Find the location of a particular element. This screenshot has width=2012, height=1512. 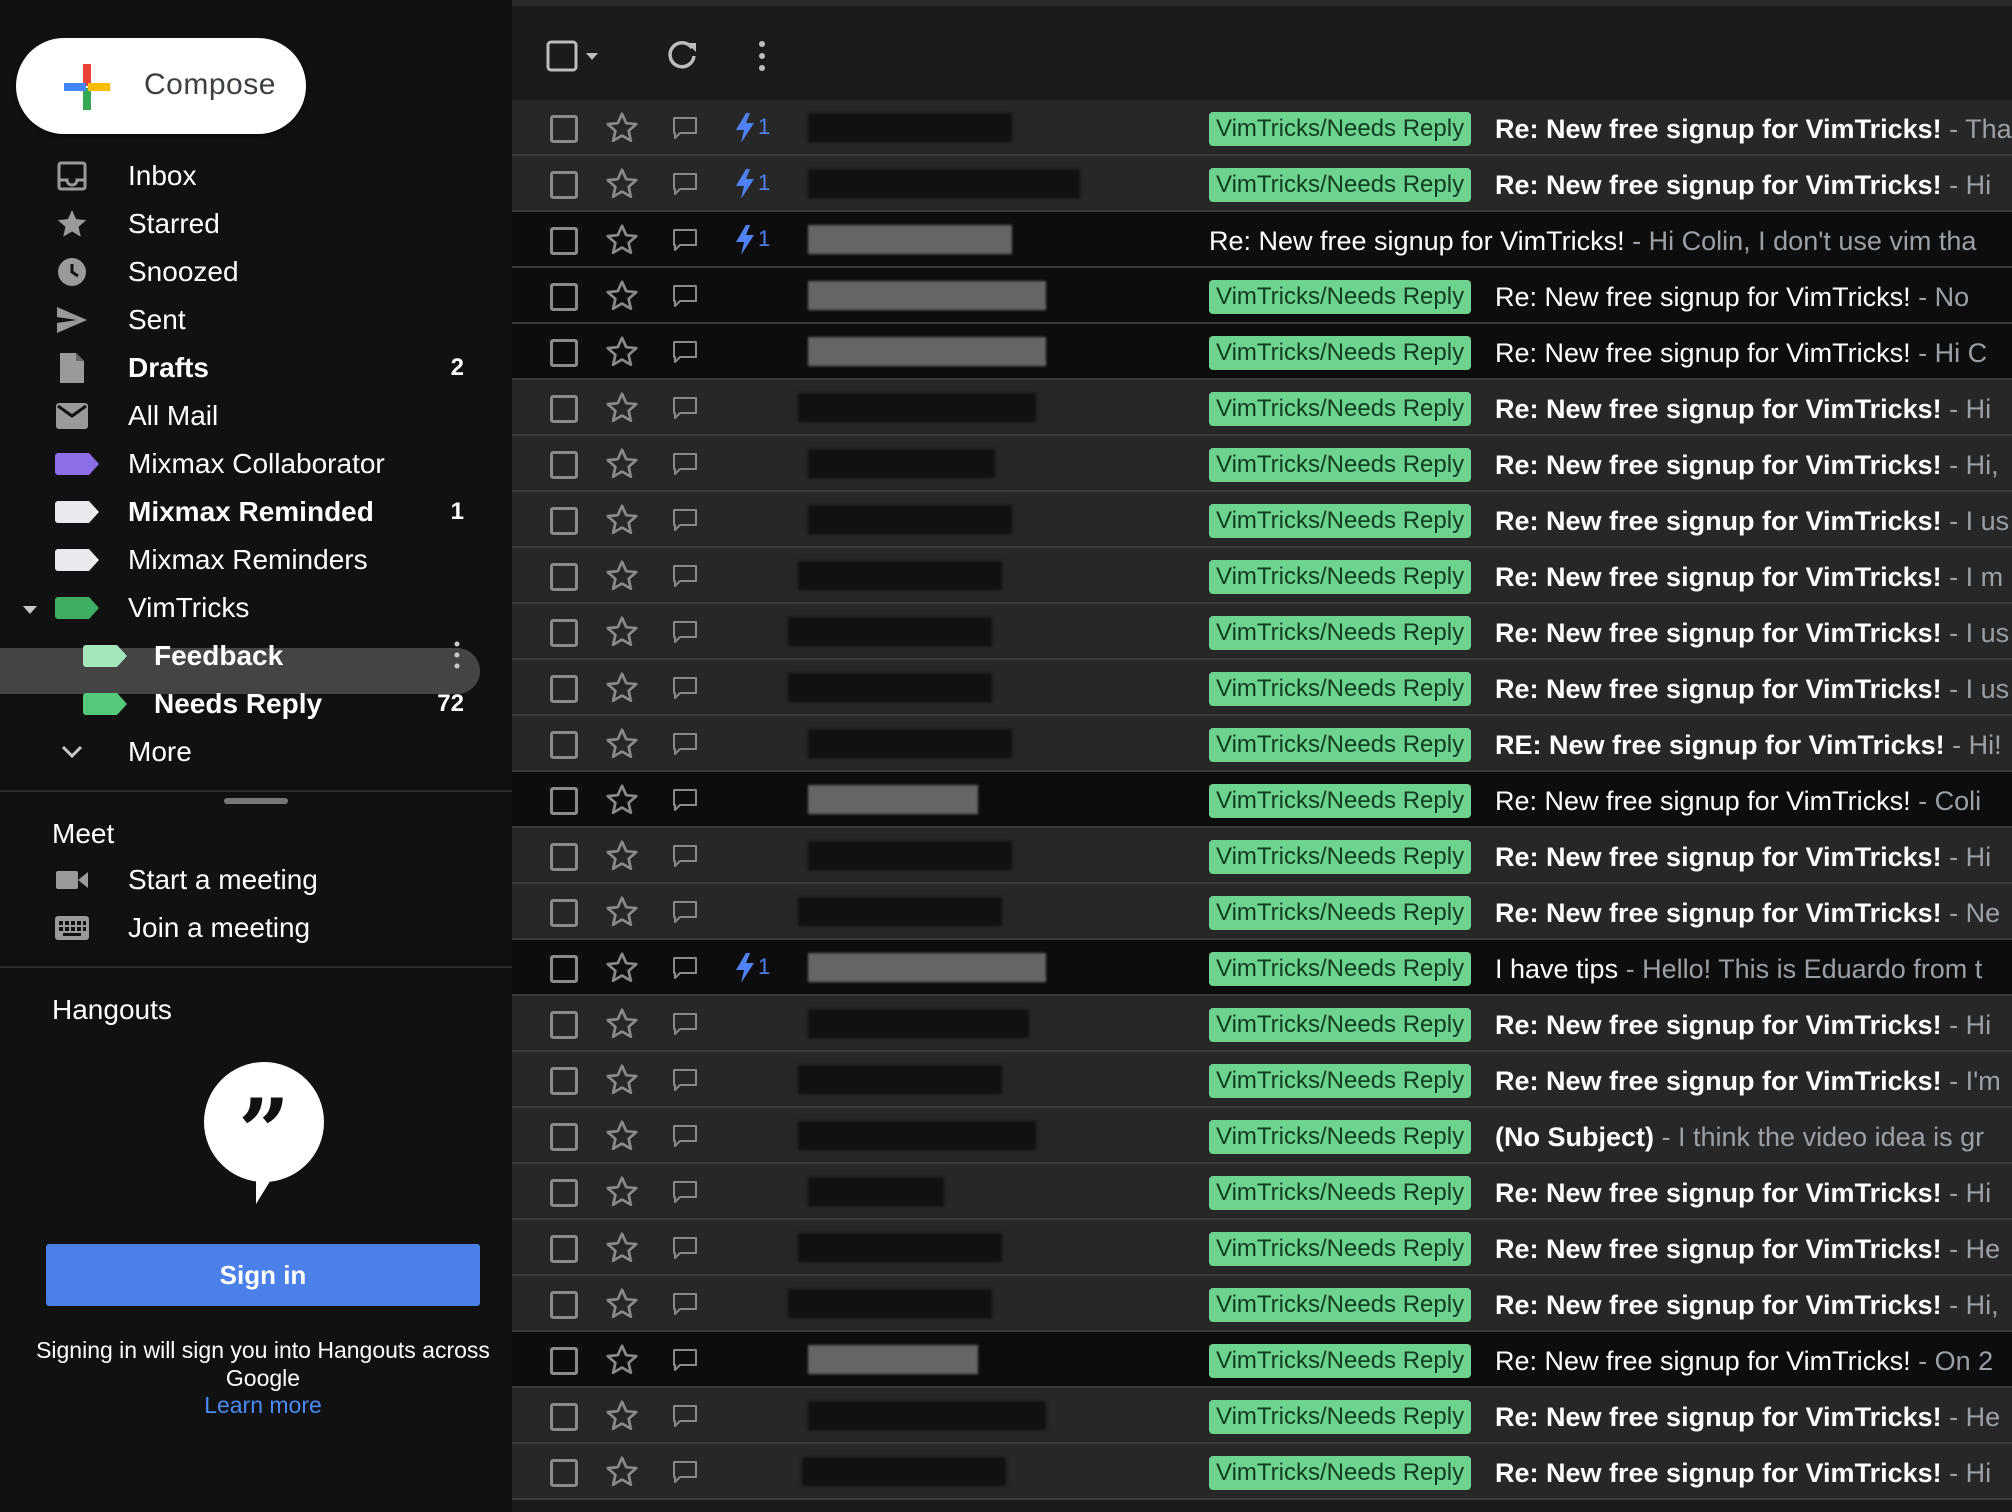

sidebar-item-all-mail: All Mail is located at coordinates (240, 416).